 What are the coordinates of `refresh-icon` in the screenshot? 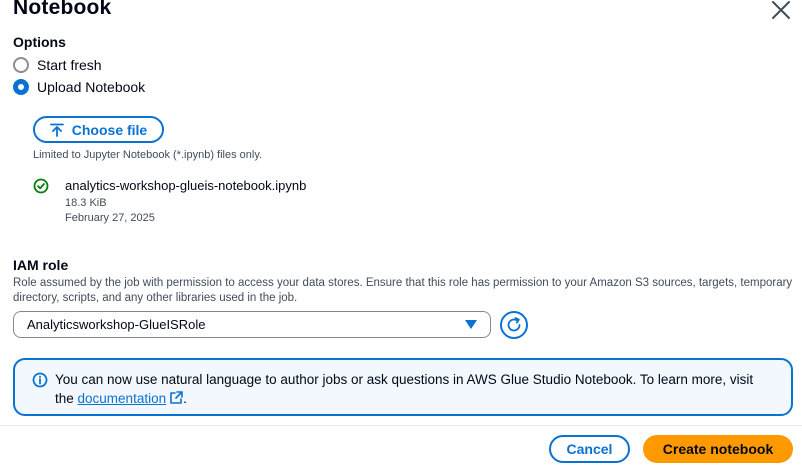 It's located at (514, 324).